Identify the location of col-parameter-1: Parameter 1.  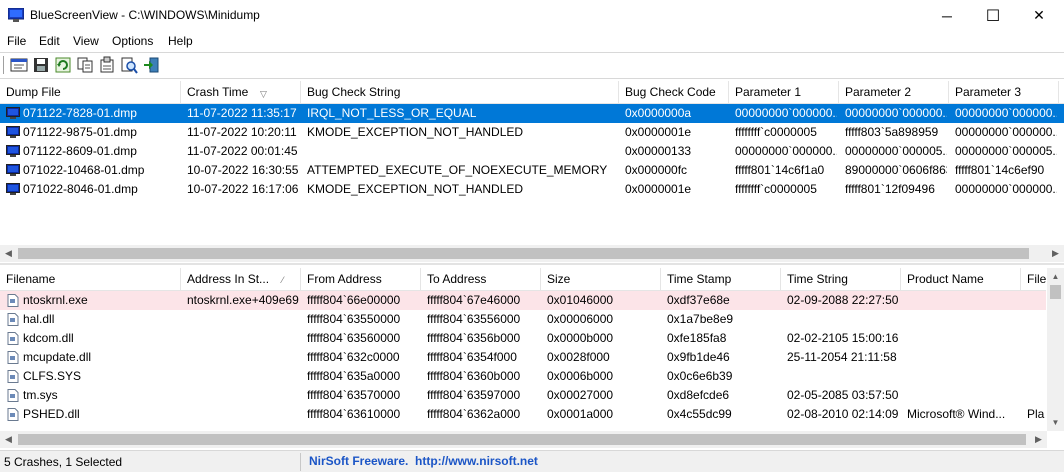
(784, 92).